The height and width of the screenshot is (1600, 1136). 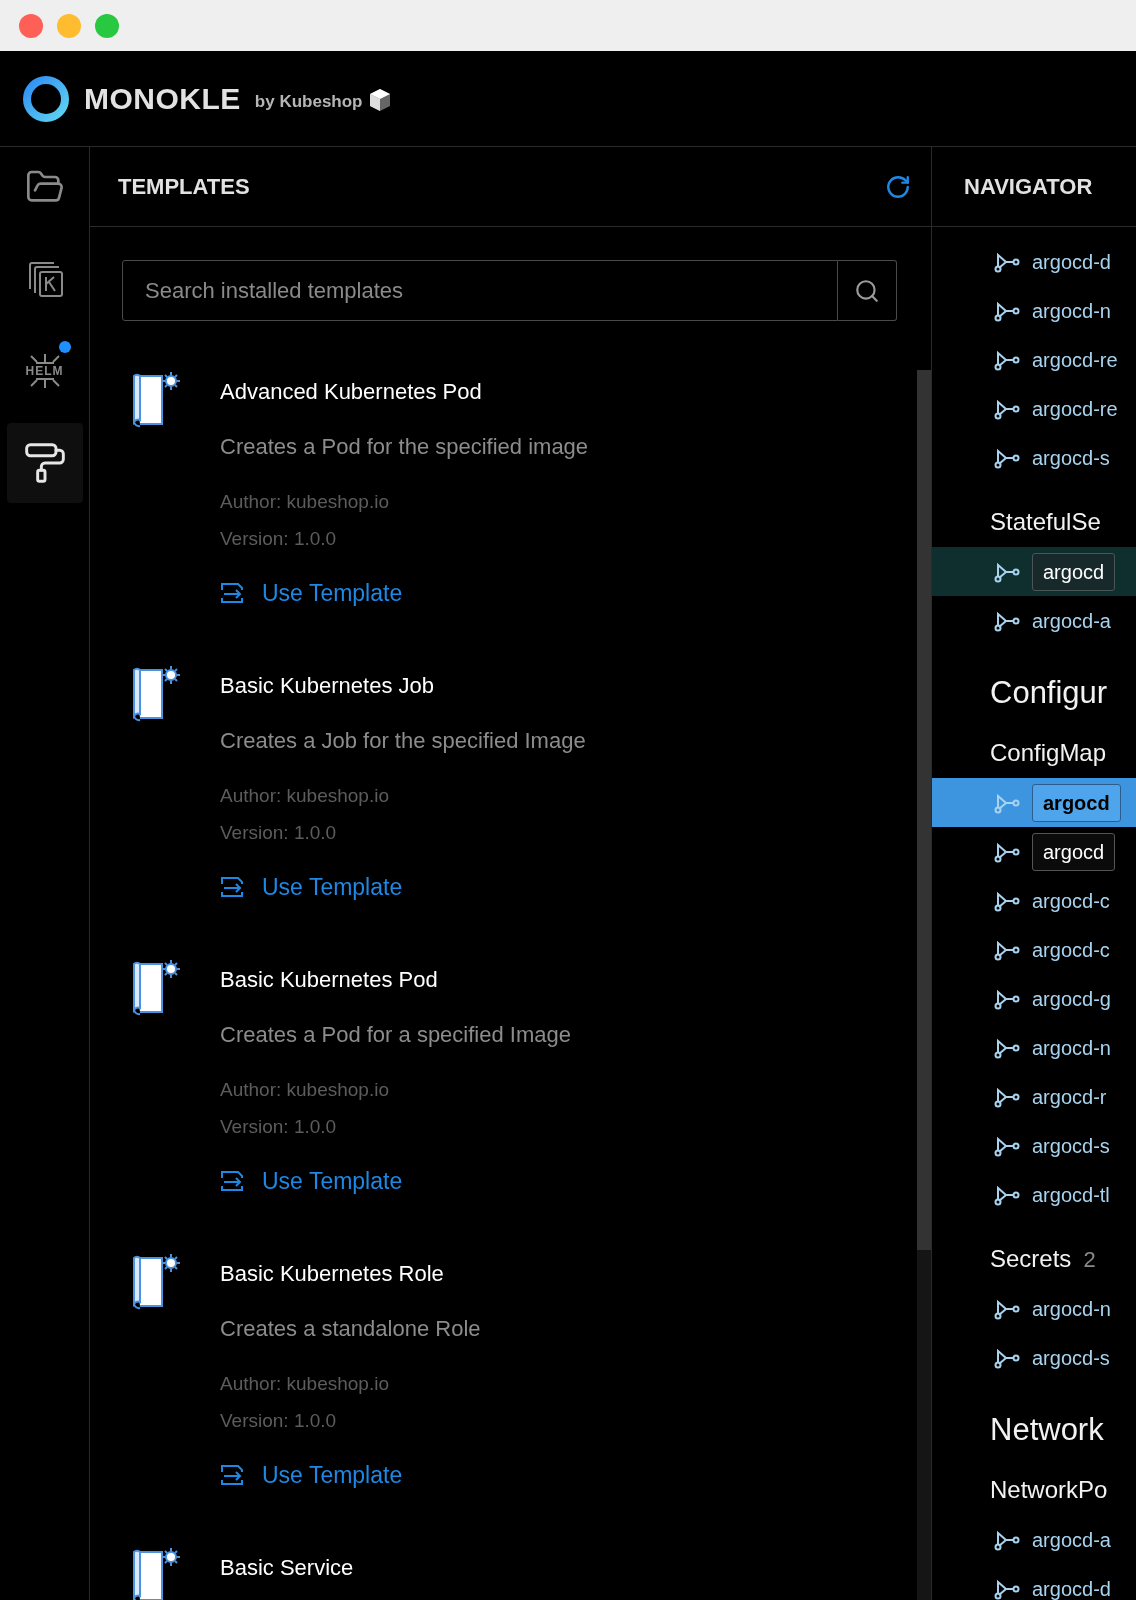 What do you see at coordinates (1049, 1490) in the screenshot?
I see `group-heading: NetworkPo` at bounding box center [1049, 1490].